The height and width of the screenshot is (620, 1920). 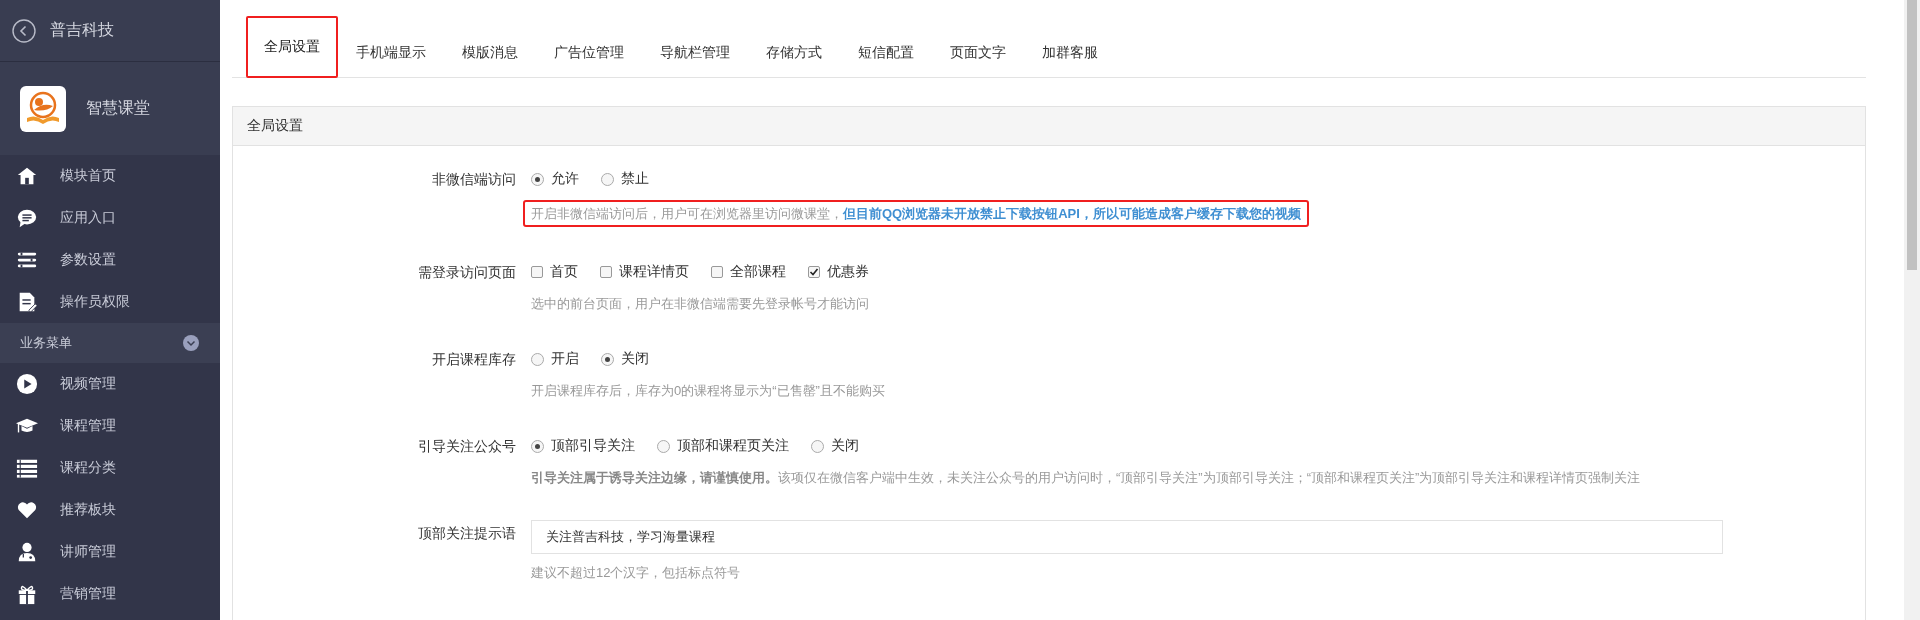 I want to click on radio-option: 顶部引导关注, so click(x=583, y=446).